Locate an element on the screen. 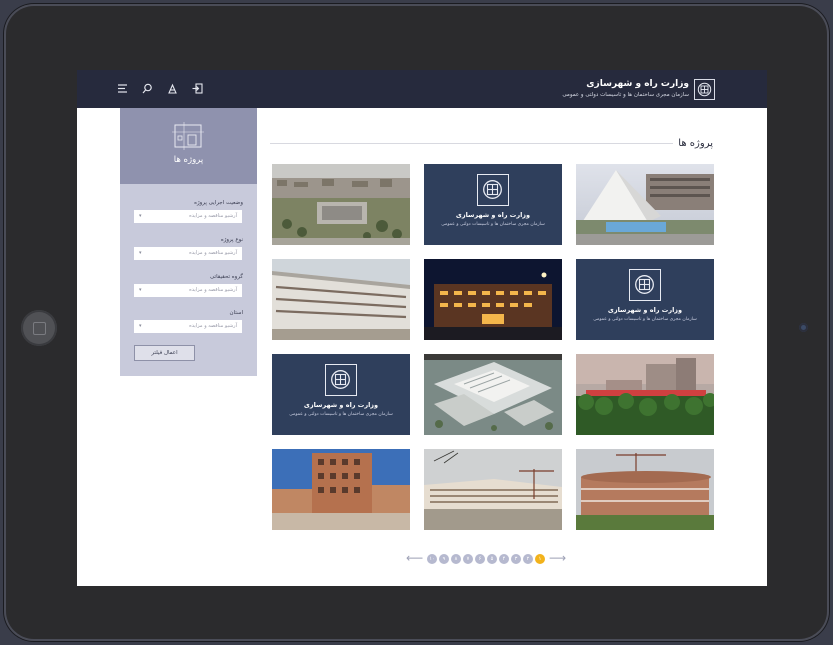 This screenshot has height=645, width=833. page-button: ۹ is located at coordinates (444, 559).